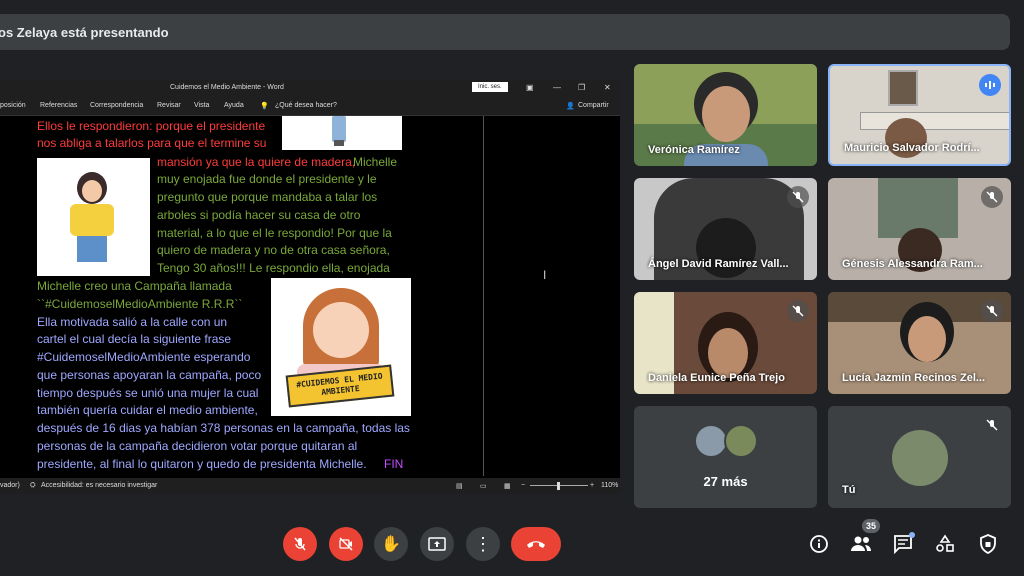 The height and width of the screenshot is (576, 1024). Describe the element at coordinates (234, 105) in the screenshot. I see `tab-help: Ayuda` at that location.